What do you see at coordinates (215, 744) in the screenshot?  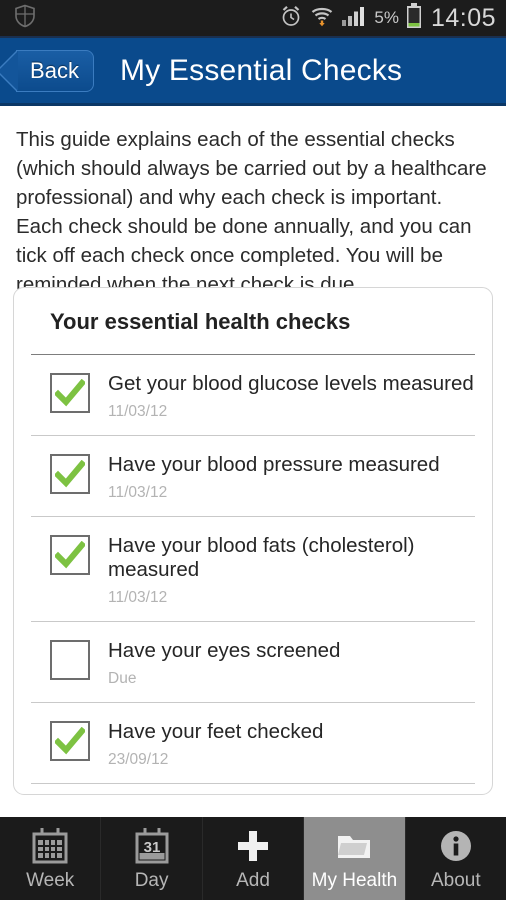 I see `check-item-text: Have your feet checked 23/09/12` at bounding box center [215, 744].